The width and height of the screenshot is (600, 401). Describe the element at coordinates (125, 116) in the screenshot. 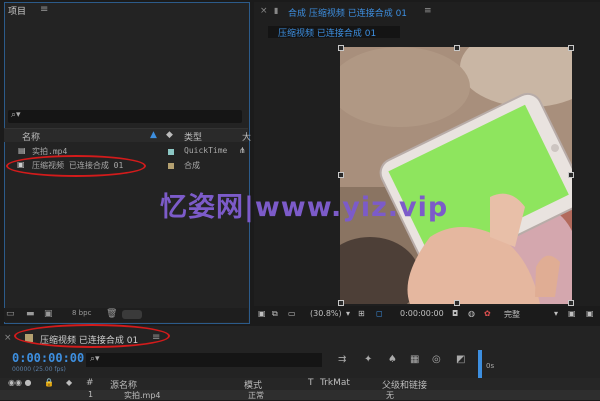

I see `project-search-input: ⌕▾` at that location.